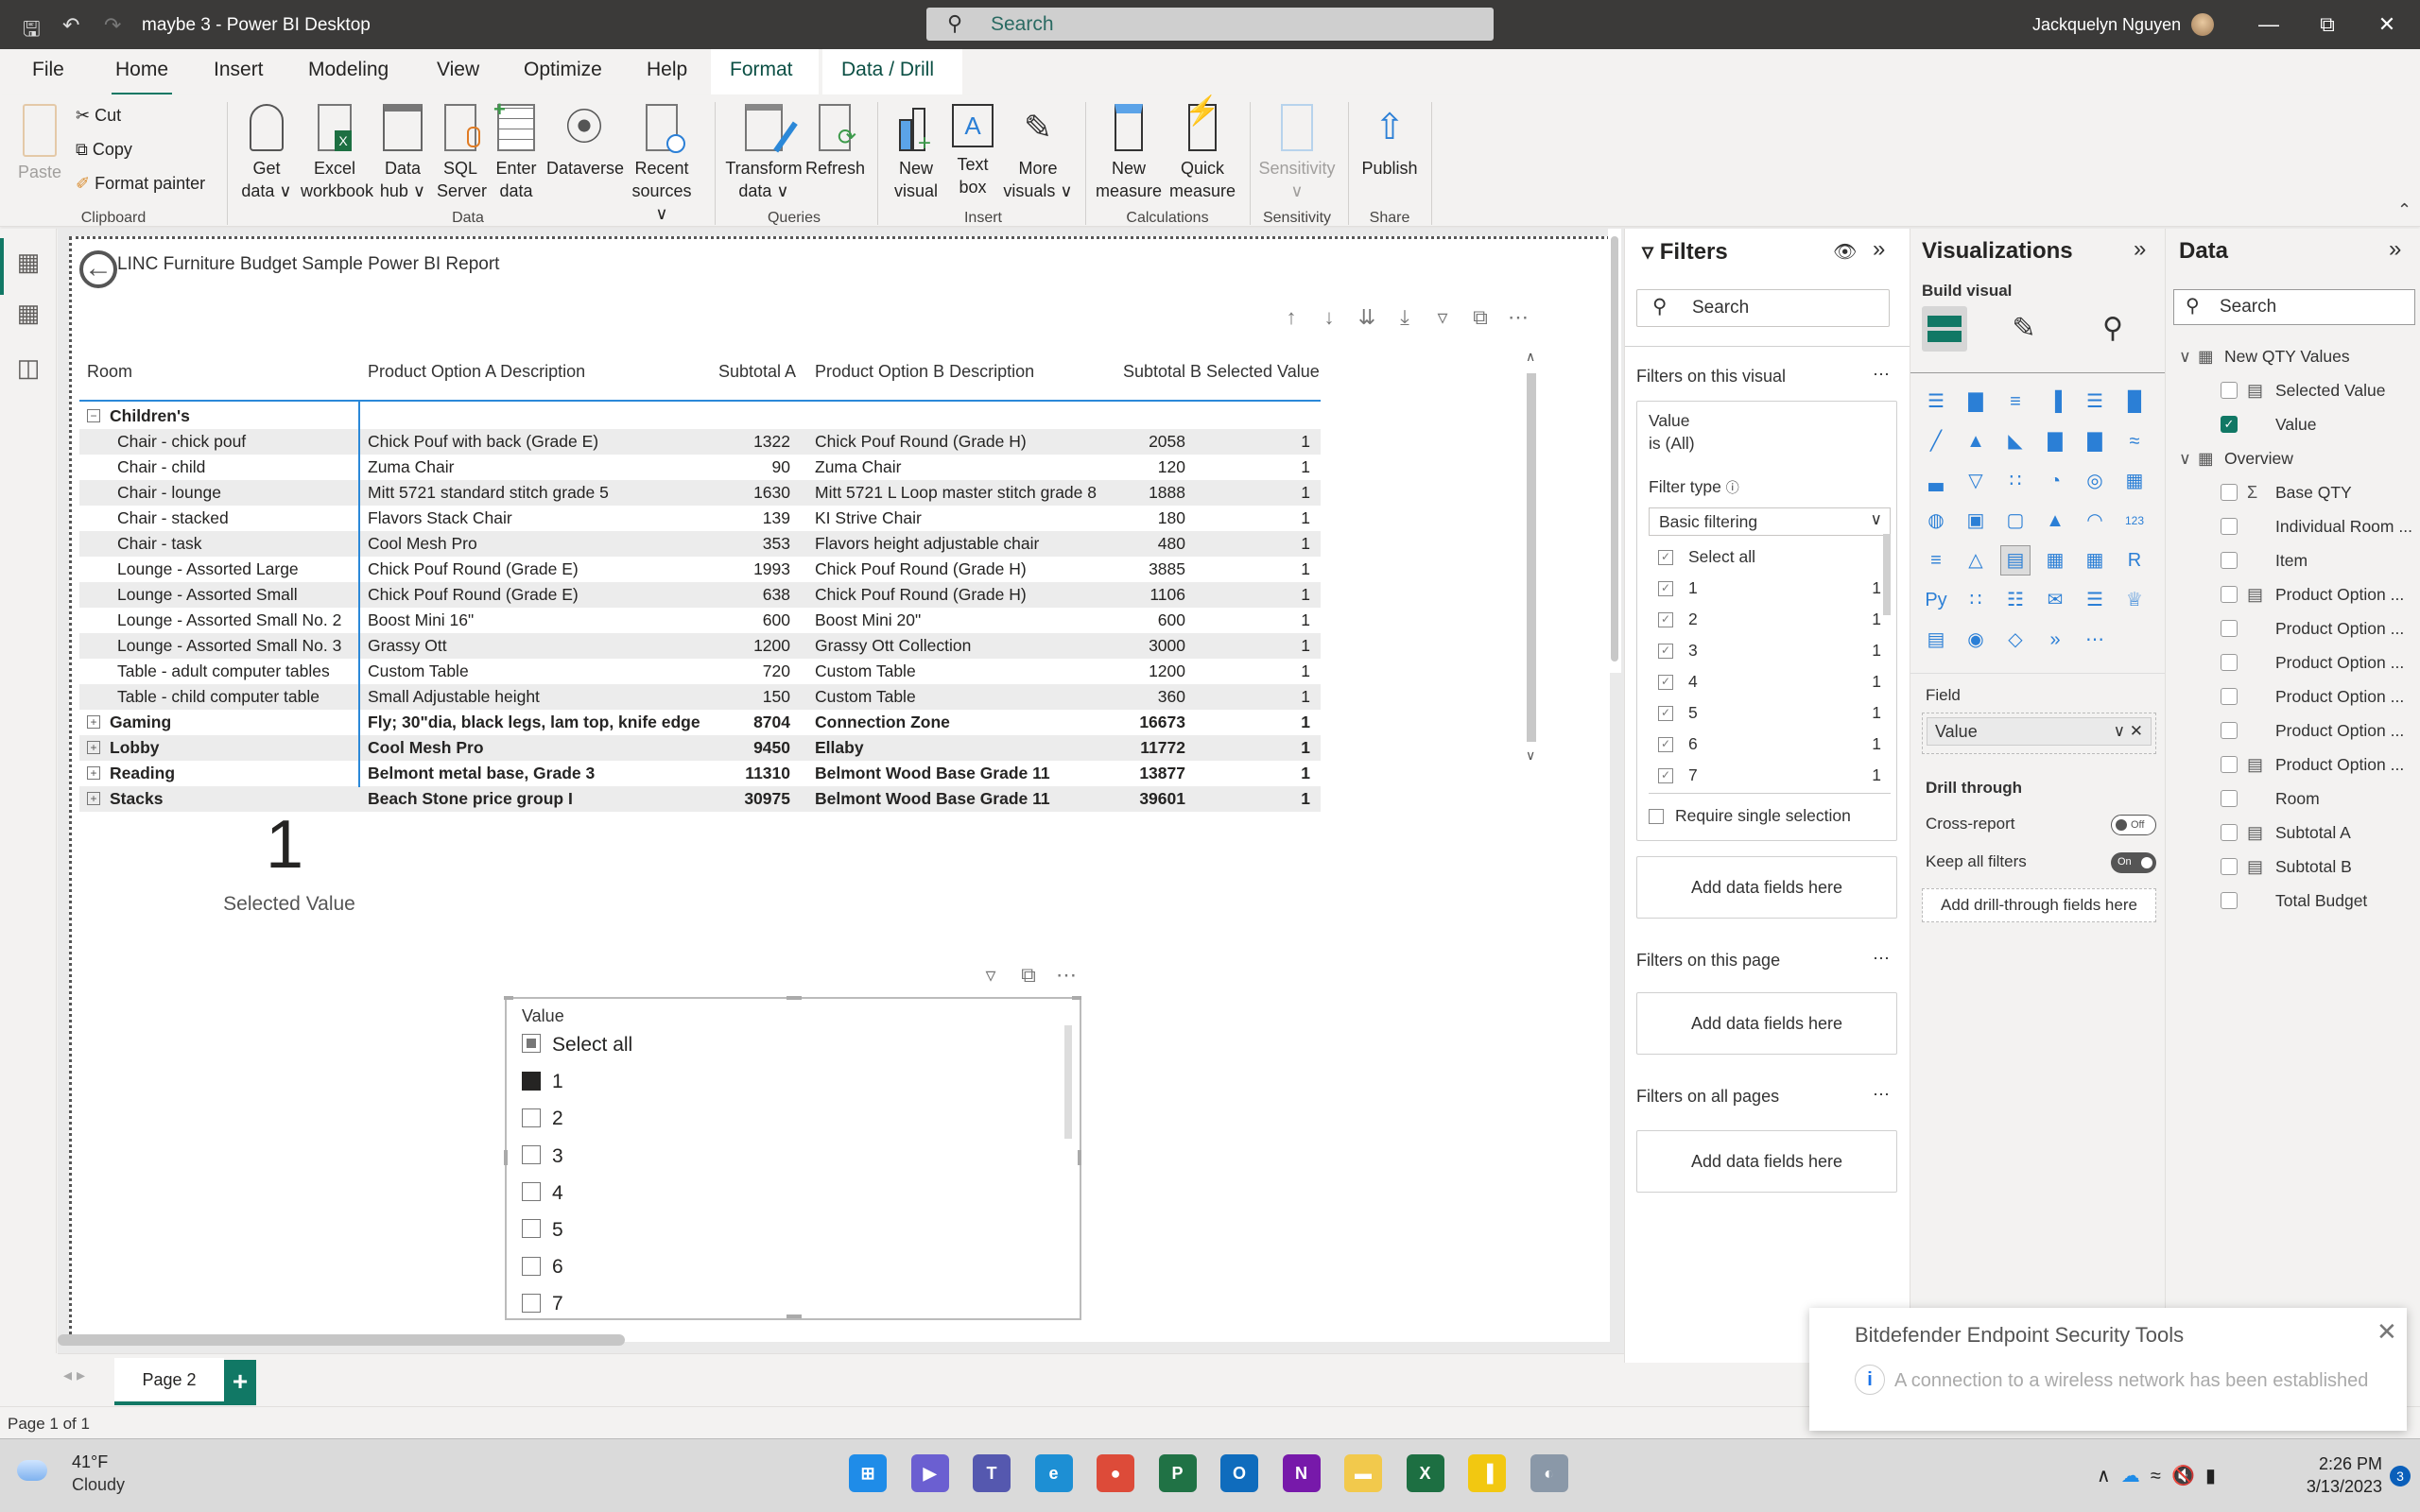 This screenshot has height=1512, width=2420. I want to click on filter-value-item: ✓ 3 1, so click(1769, 650).